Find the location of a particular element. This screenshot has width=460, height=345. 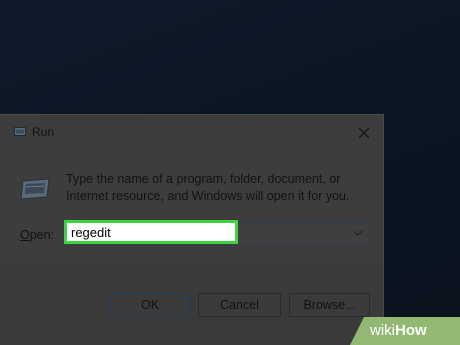

open-label-rest: pen: is located at coordinates (42, 235).